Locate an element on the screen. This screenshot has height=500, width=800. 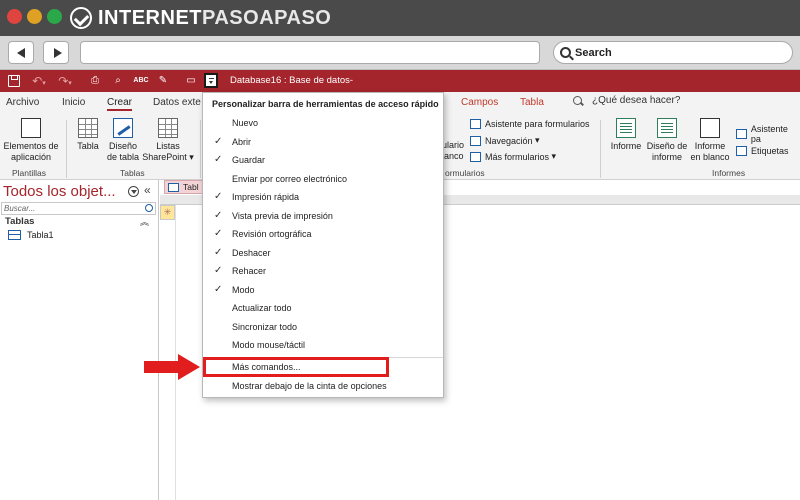
chevron-up-icon: ︽ is located at coordinates (144, 221).